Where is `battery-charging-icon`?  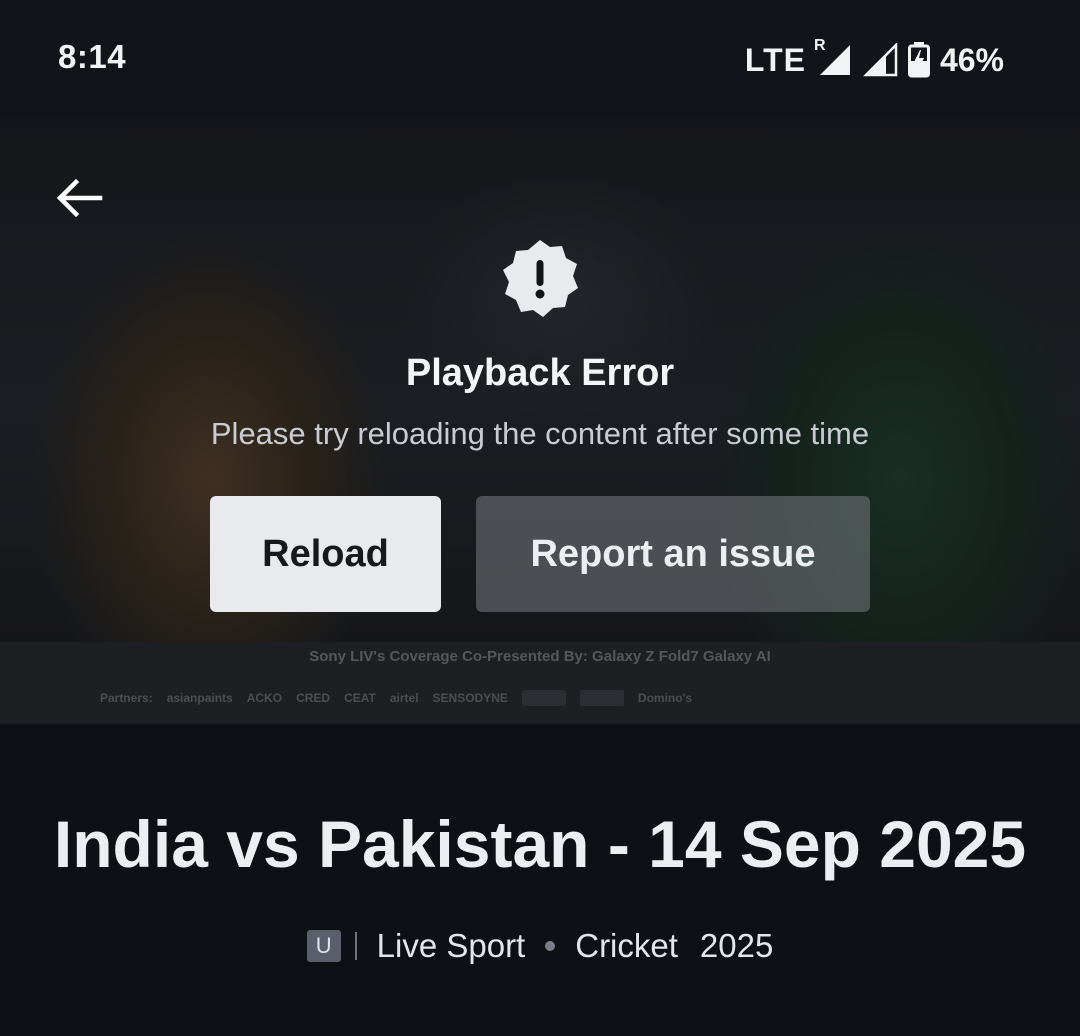 battery-charging-icon is located at coordinates (918, 60).